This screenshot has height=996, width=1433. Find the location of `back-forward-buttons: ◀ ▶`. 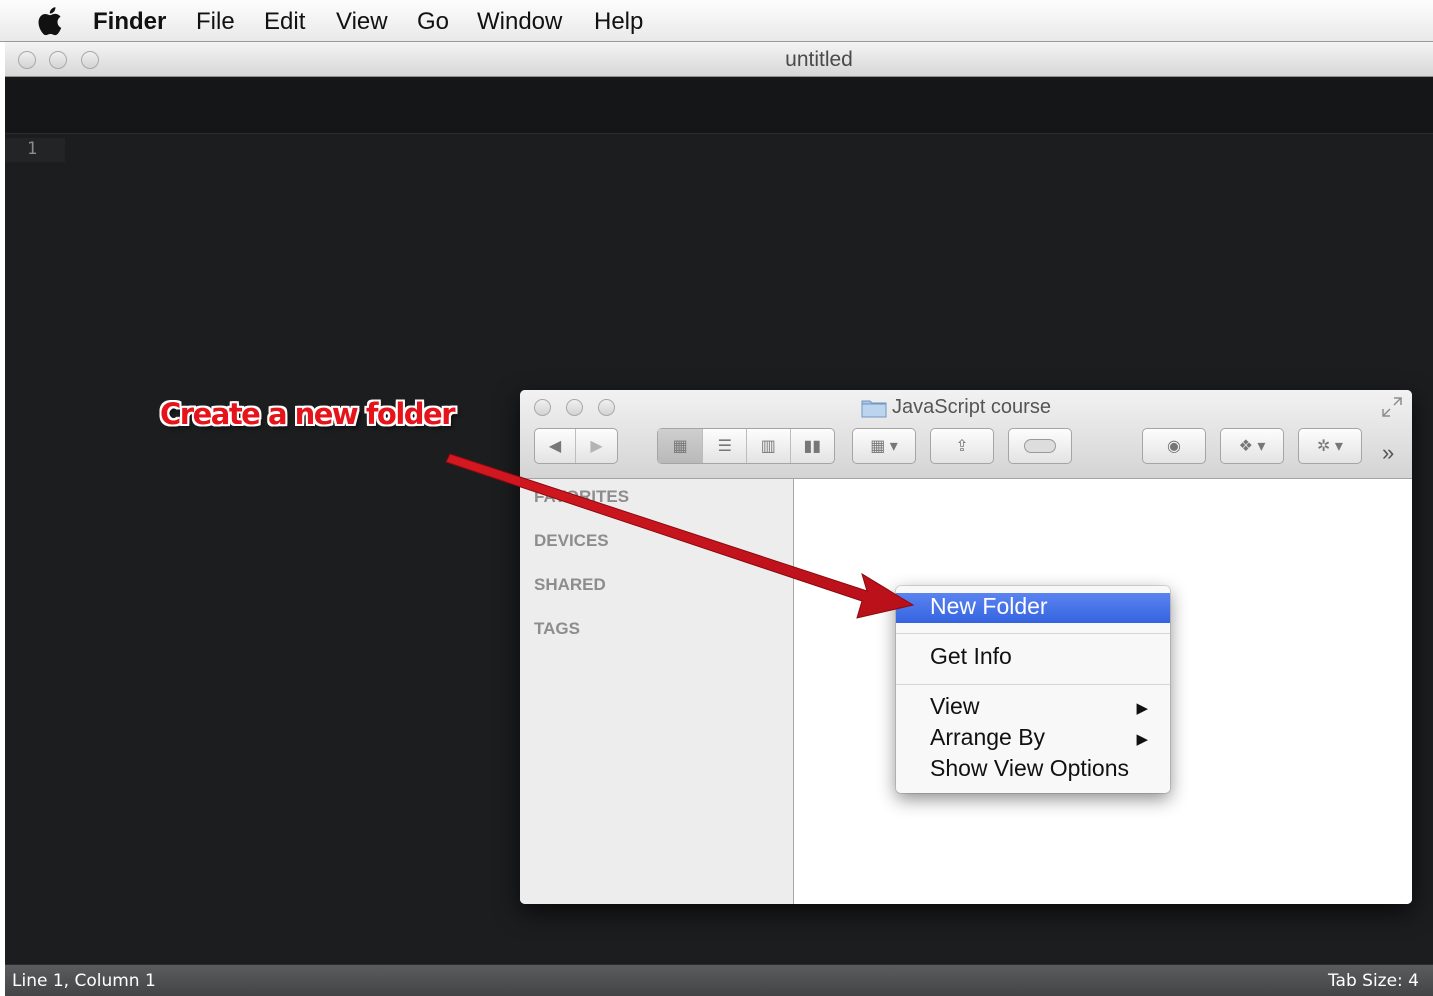

back-forward-buttons: ◀ ▶ is located at coordinates (576, 446).